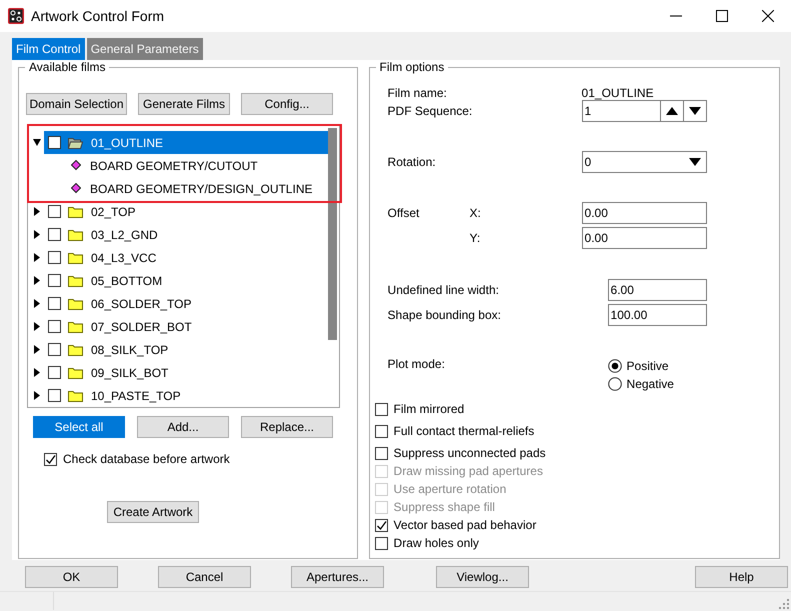  What do you see at coordinates (464, 431) in the screenshot?
I see `checkbox-label: Full contact thermal-reliefs` at bounding box center [464, 431].